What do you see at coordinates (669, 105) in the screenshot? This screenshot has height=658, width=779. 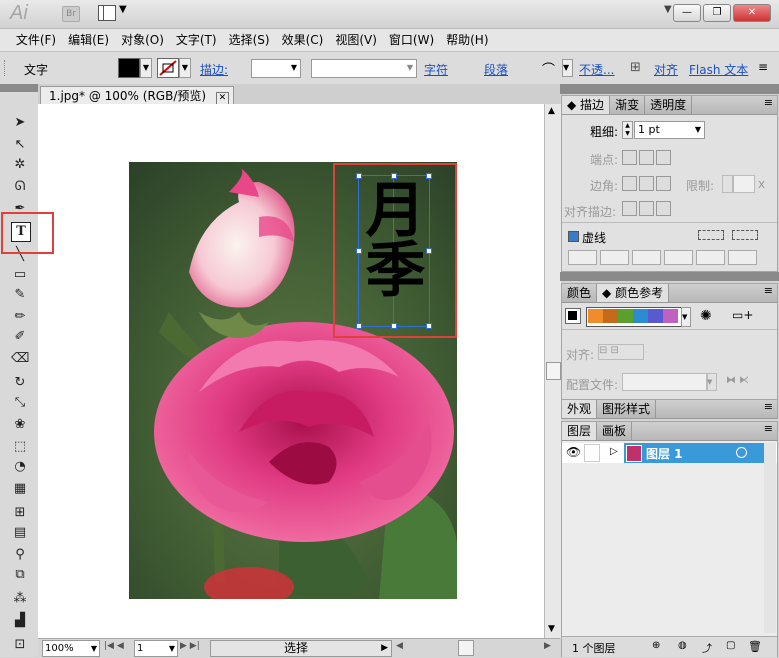 I see `tab-transparency: 透明度` at bounding box center [669, 105].